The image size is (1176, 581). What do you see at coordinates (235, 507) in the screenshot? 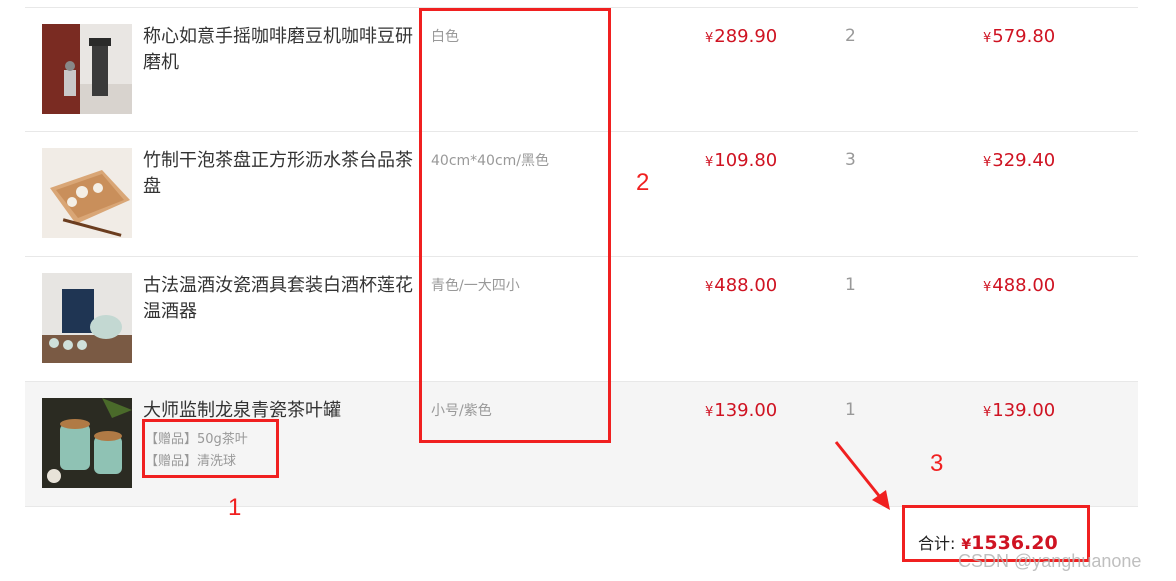
I see `annotation-number-1: 1` at bounding box center [235, 507].